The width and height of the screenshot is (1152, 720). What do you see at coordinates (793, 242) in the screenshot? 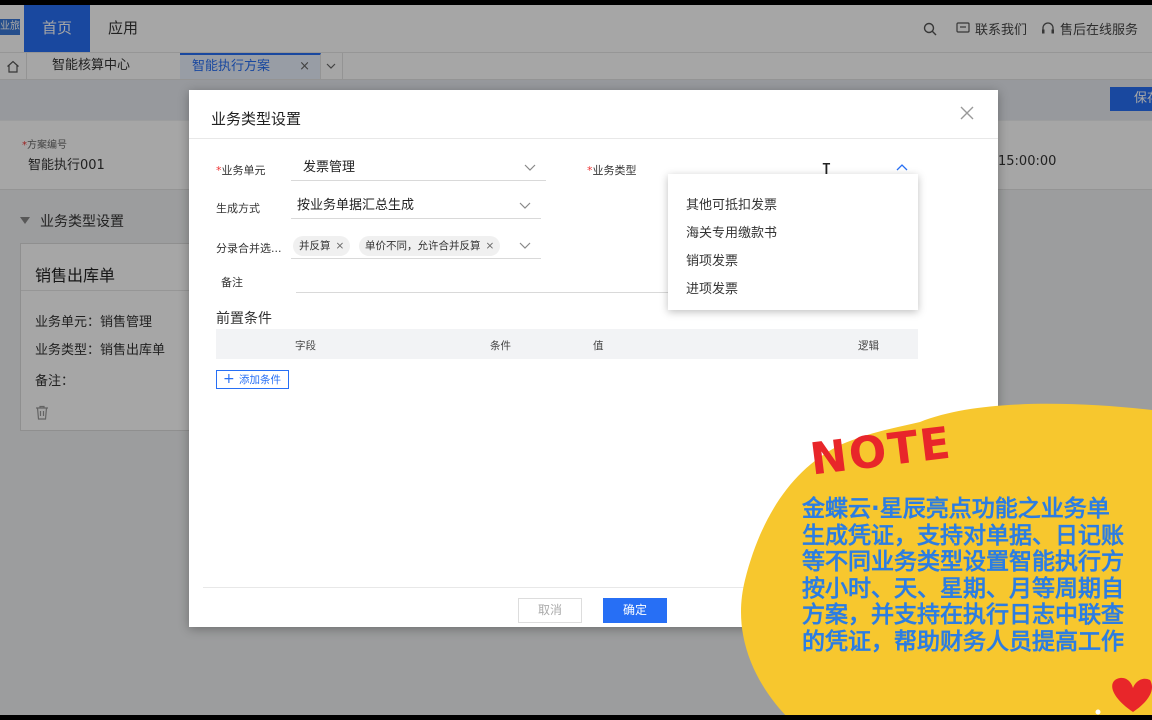
I see `type-dropdown-menu: 其他可抵扣发票 海关专用缴款书 销项发票 进项发票` at bounding box center [793, 242].